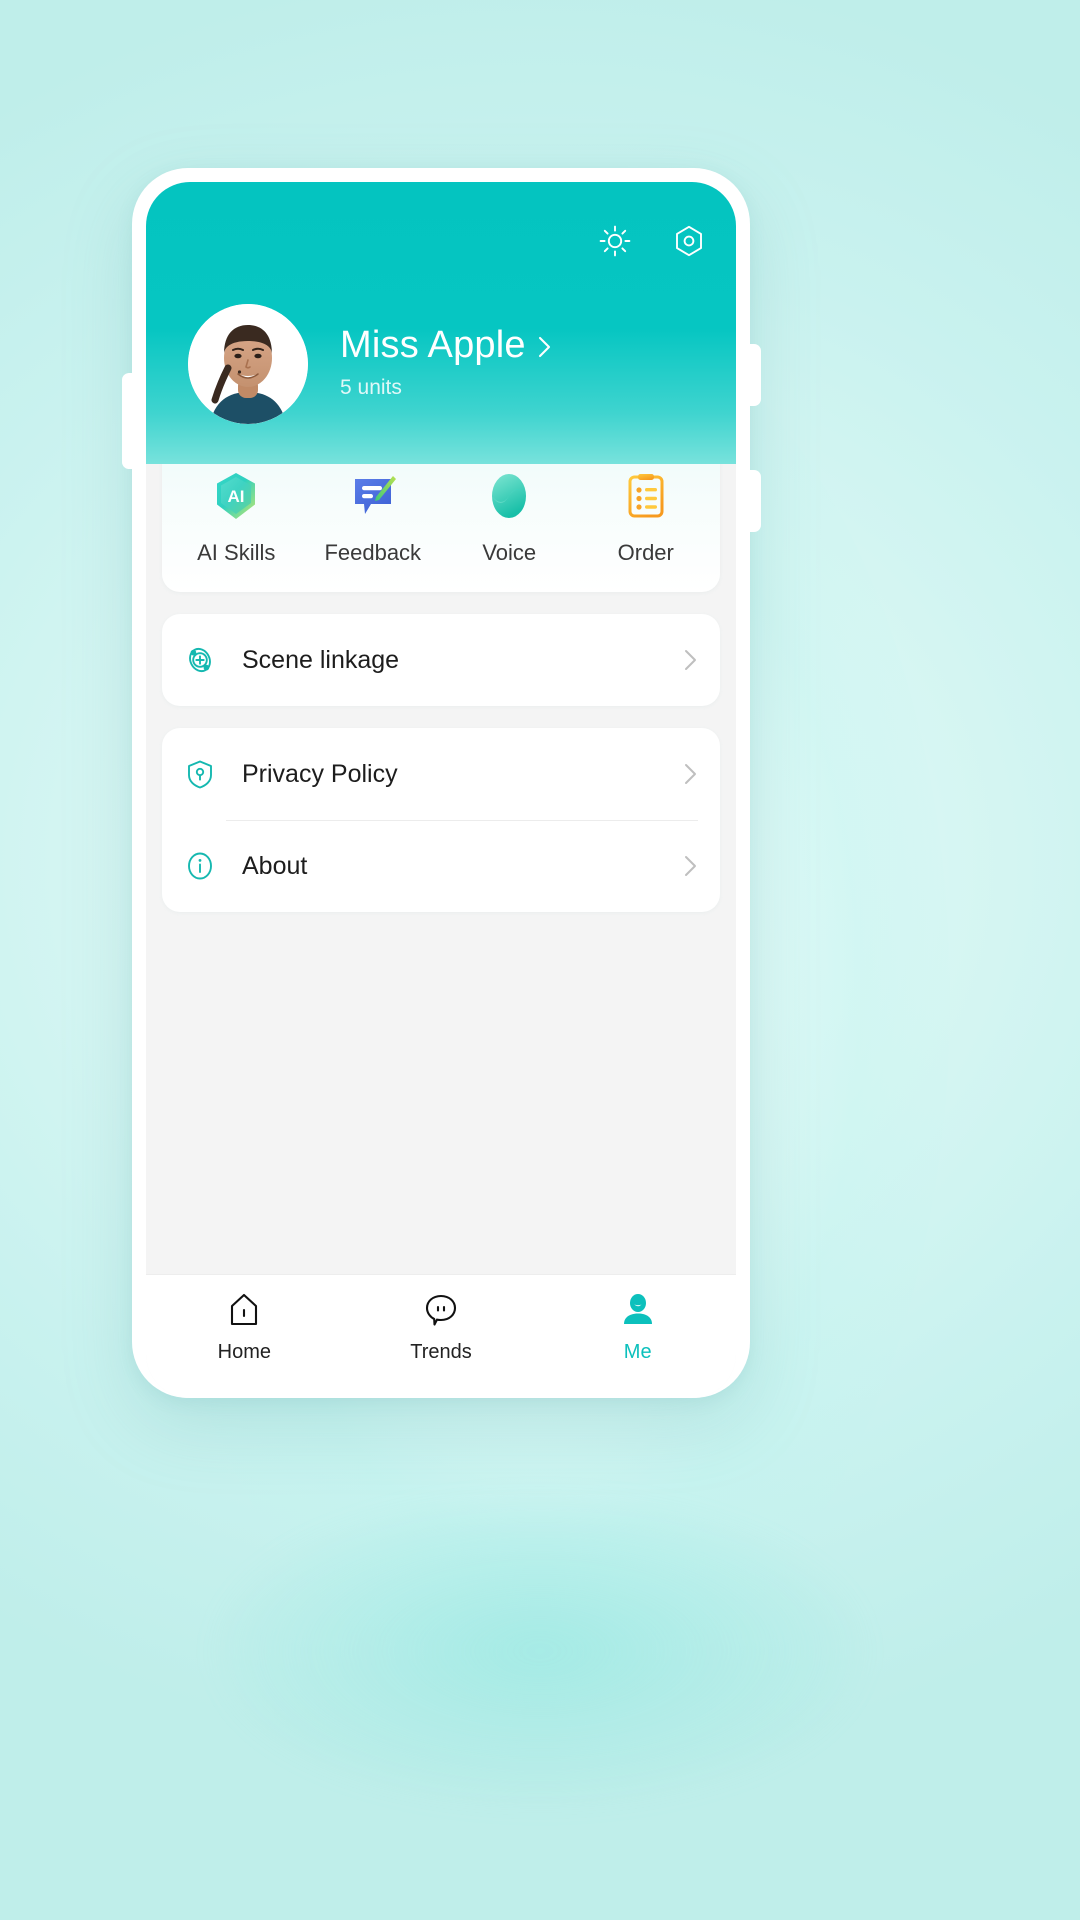 The image size is (1080, 1920). What do you see at coordinates (754, 375) in the screenshot?
I see `phone-side-button-top` at bounding box center [754, 375].